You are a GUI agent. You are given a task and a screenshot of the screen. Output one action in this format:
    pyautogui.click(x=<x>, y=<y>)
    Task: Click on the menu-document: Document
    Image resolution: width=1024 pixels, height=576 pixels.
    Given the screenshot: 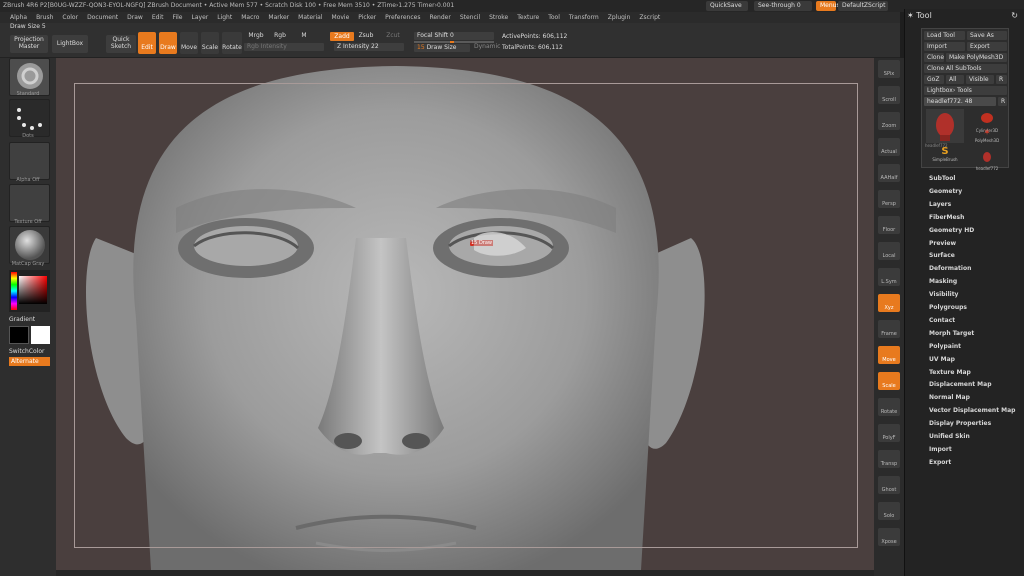 What is the action you would take?
    pyautogui.click(x=102, y=17)
    